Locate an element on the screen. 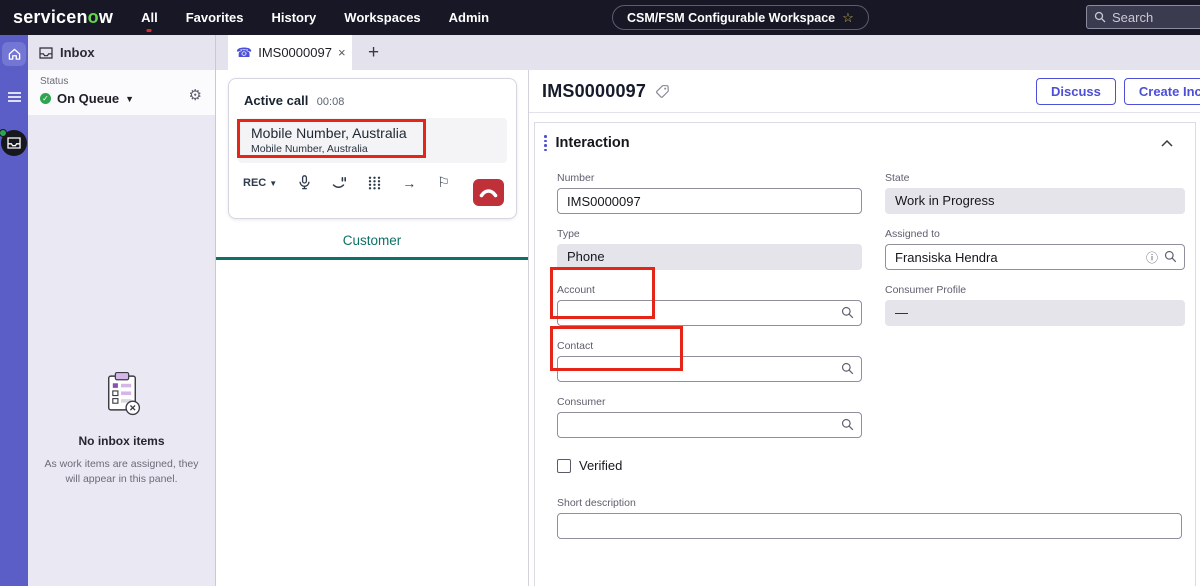 The height and width of the screenshot is (586, 1200). favorite-star-icon: ☆ is located at coordinates (848, 18).